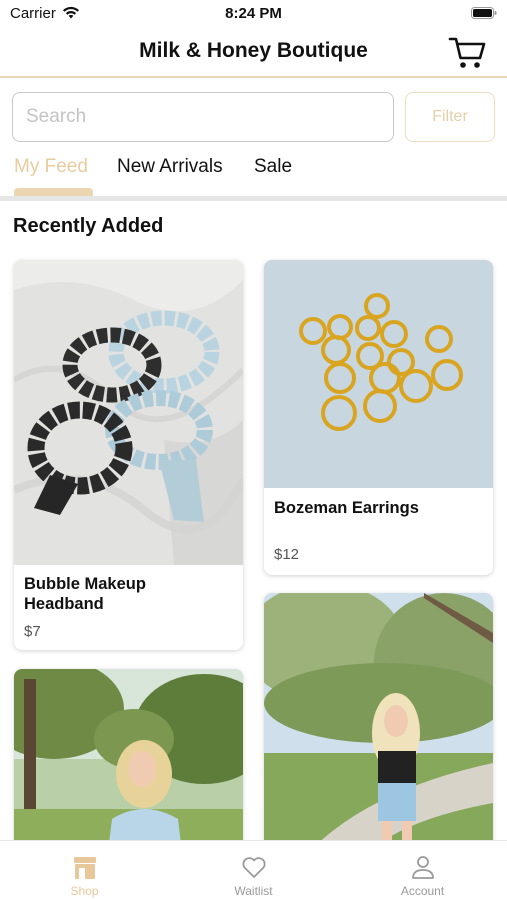 Image resolution: width=507 pixels, height=900 pixels. I want to click on tab-bar-label: Shop, so click(84, 891).